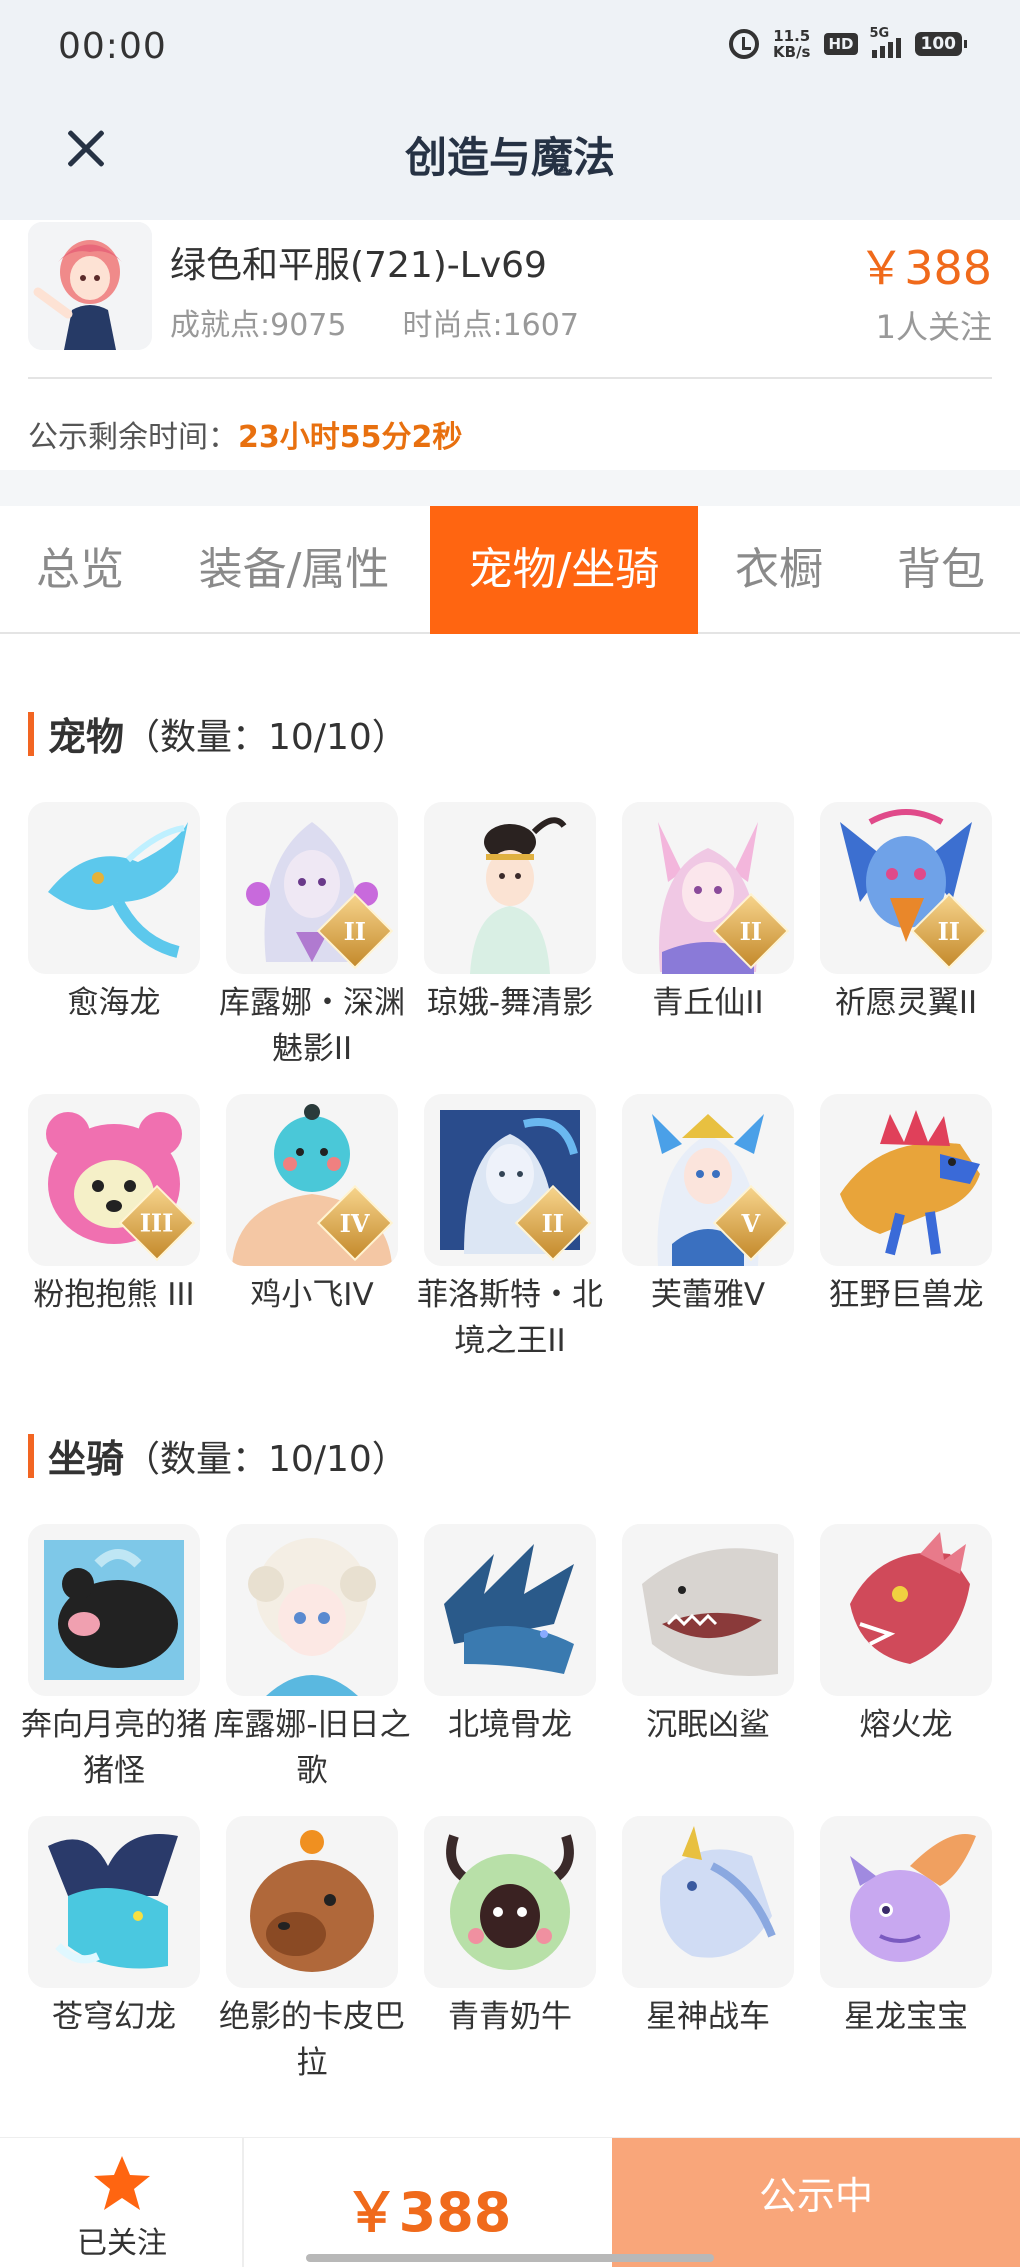  I want to click on mount-item: 熔火龙, so click(906, 1636).